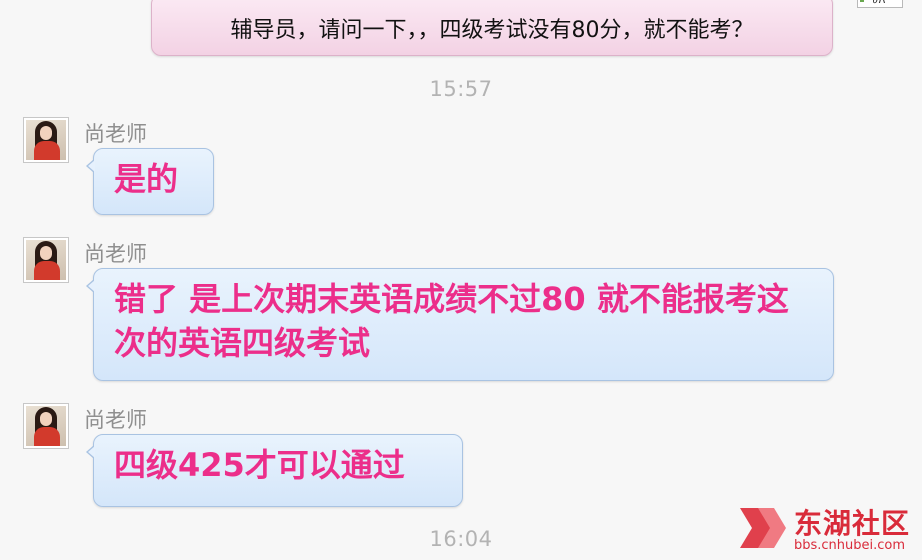 Image resolution: width=922 pixels, height=560 pixels. Describe the element at coordinates (451, 321) in the screenshot. I see `message-text: 错了 是上次期末英语成绩不过80 就不能报考这次的英语四级考试` at that location.